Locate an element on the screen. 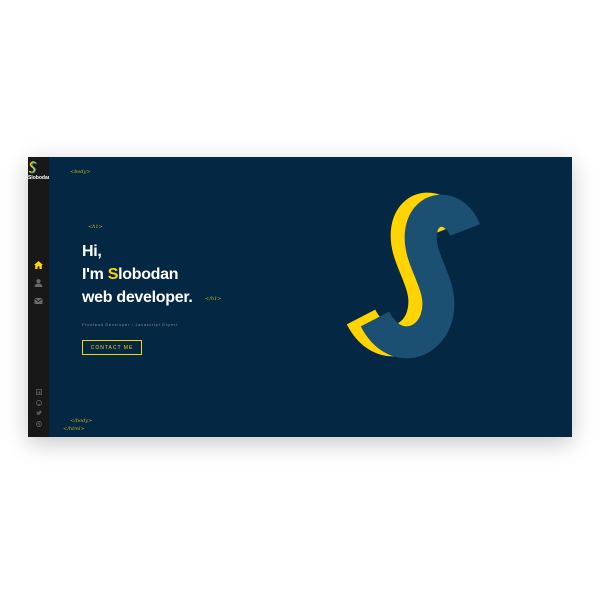  h1-close-tag: </h1> is located at coordinates (213, 299).